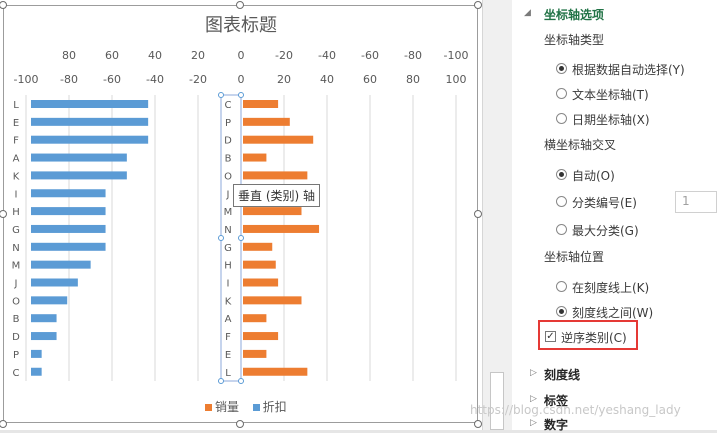 Image resolution: width=717 pixels, height=433 pixels. I want to click on radio-between-tick-marks-label: 刻度线之间(W), so click(612, 312).